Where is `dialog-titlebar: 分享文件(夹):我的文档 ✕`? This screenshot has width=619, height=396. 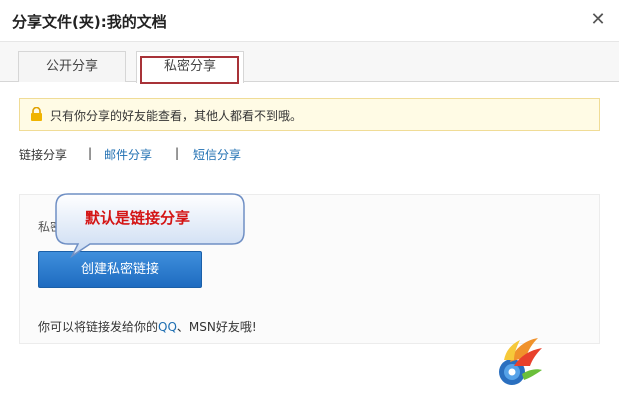
dialog-titlebar: 分享文件(夹):我的文档 ✕ is located at coordinates (309, 21).